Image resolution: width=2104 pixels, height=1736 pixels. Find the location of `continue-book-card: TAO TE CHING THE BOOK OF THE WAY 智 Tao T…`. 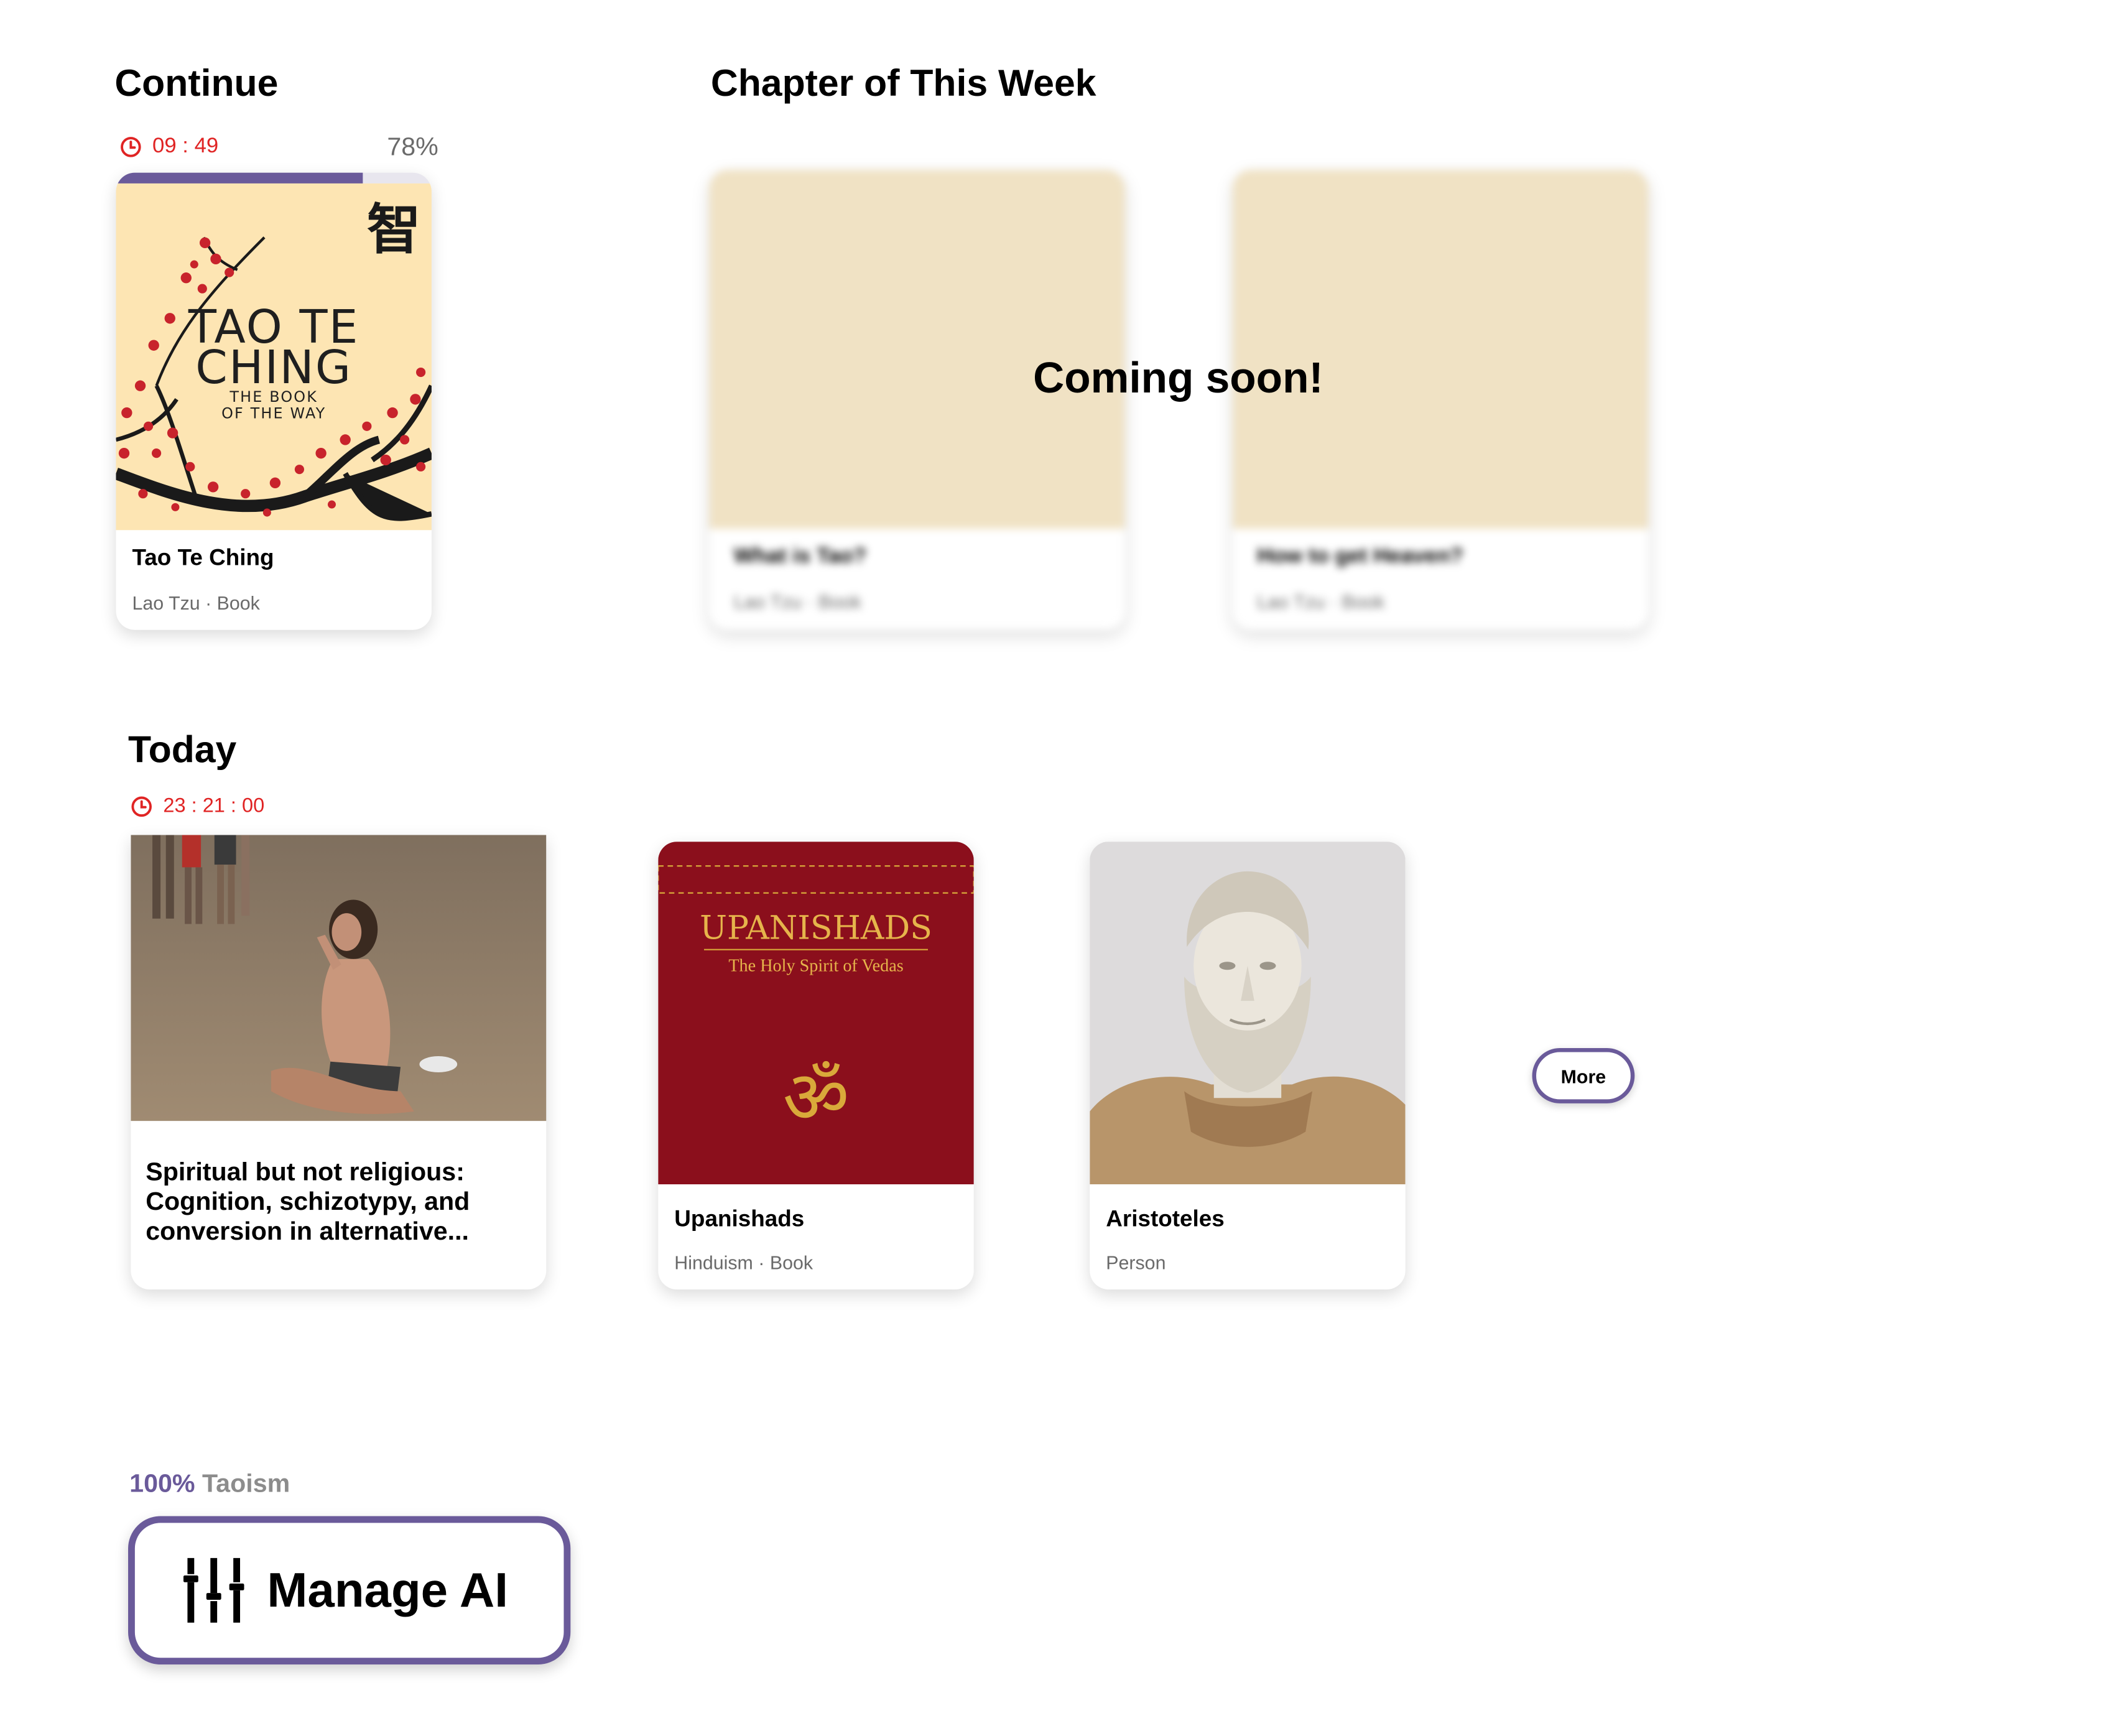

continue-book-card: TAO TE CHING THE BOOK OF THE WAY 智 Tao T… is located at coordinates (274, 401).